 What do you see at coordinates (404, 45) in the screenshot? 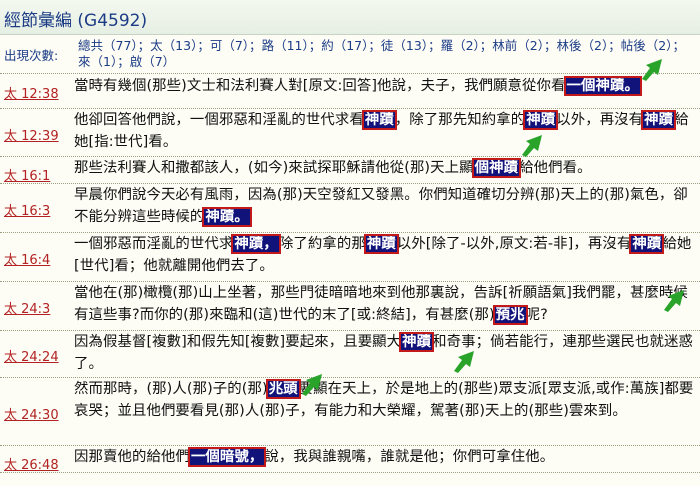
I see `occurrence-item: 徒（13）` at bounding box center [404, 45].